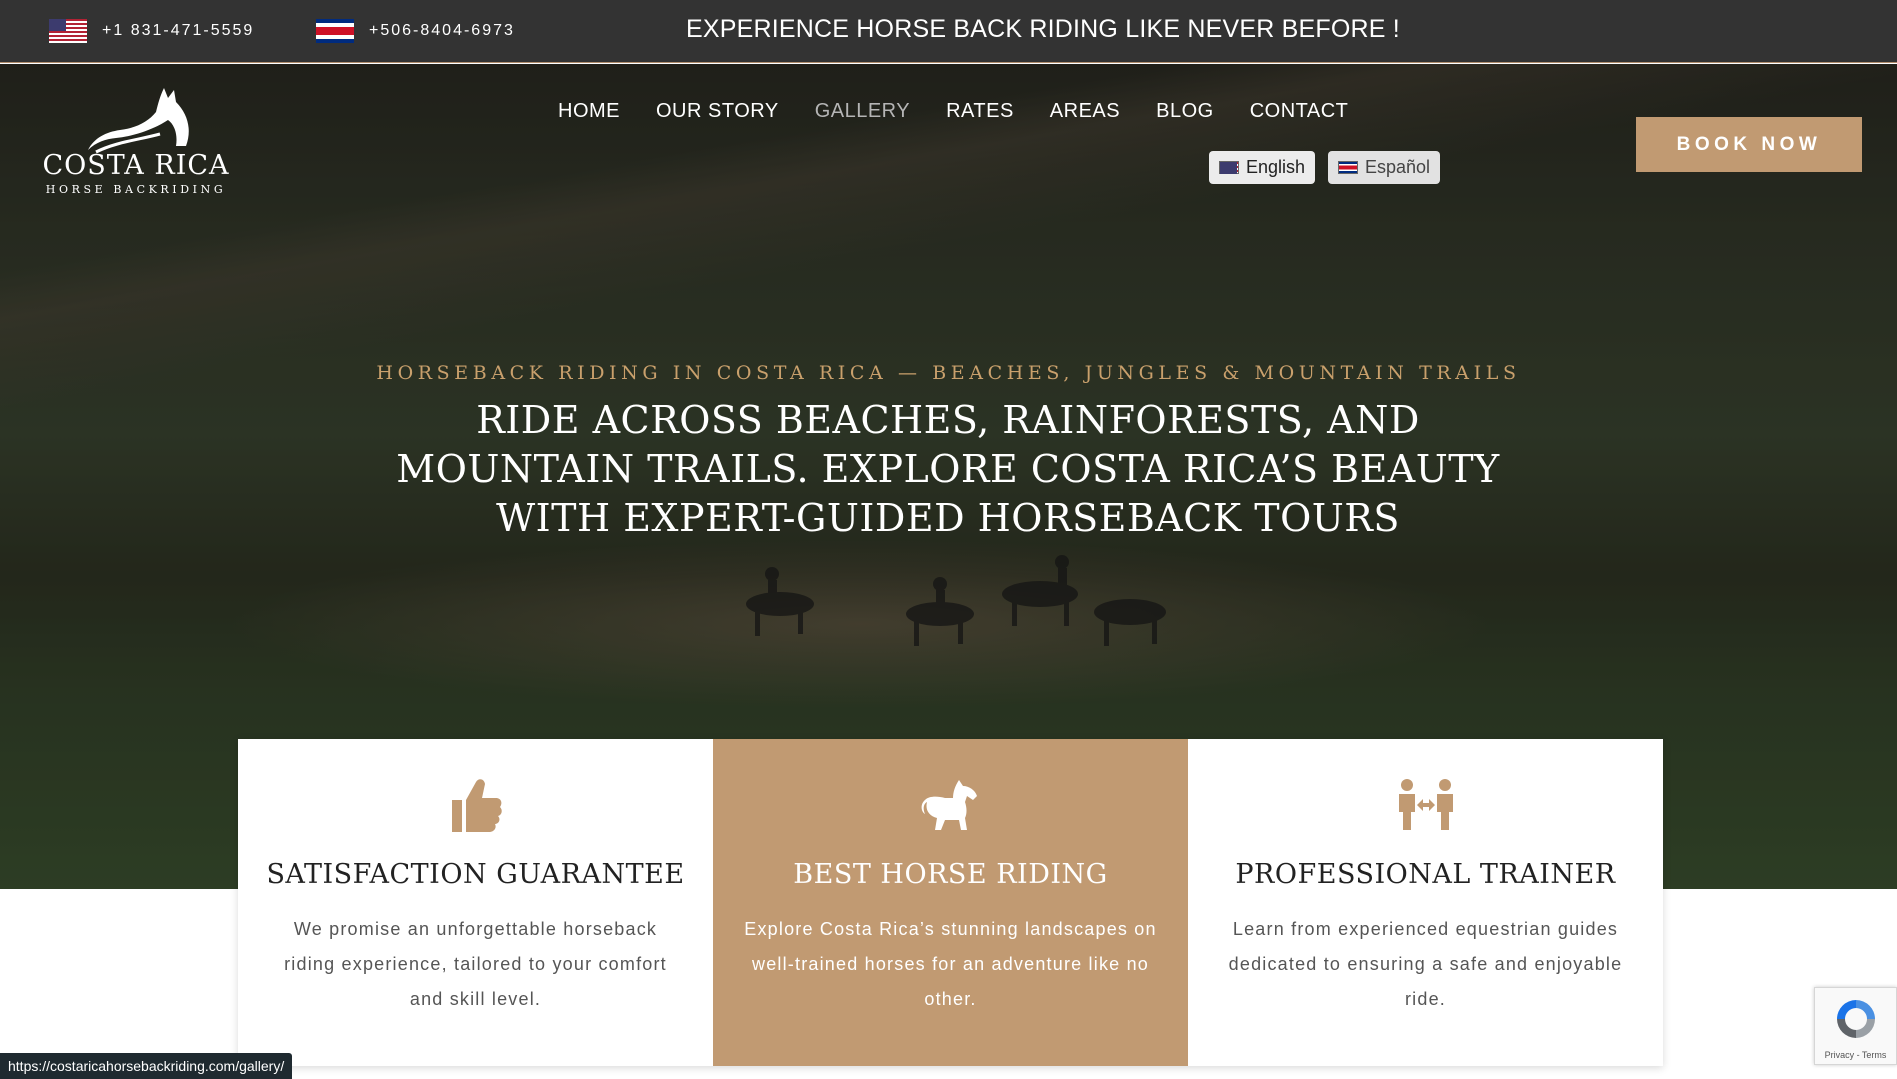 The image size is (1897, 1079). What do you see at coordinates (950, 874) in the screenshot?
I see `feature-title: BEST HORSE RIDING` at bounding box center [950, 874].